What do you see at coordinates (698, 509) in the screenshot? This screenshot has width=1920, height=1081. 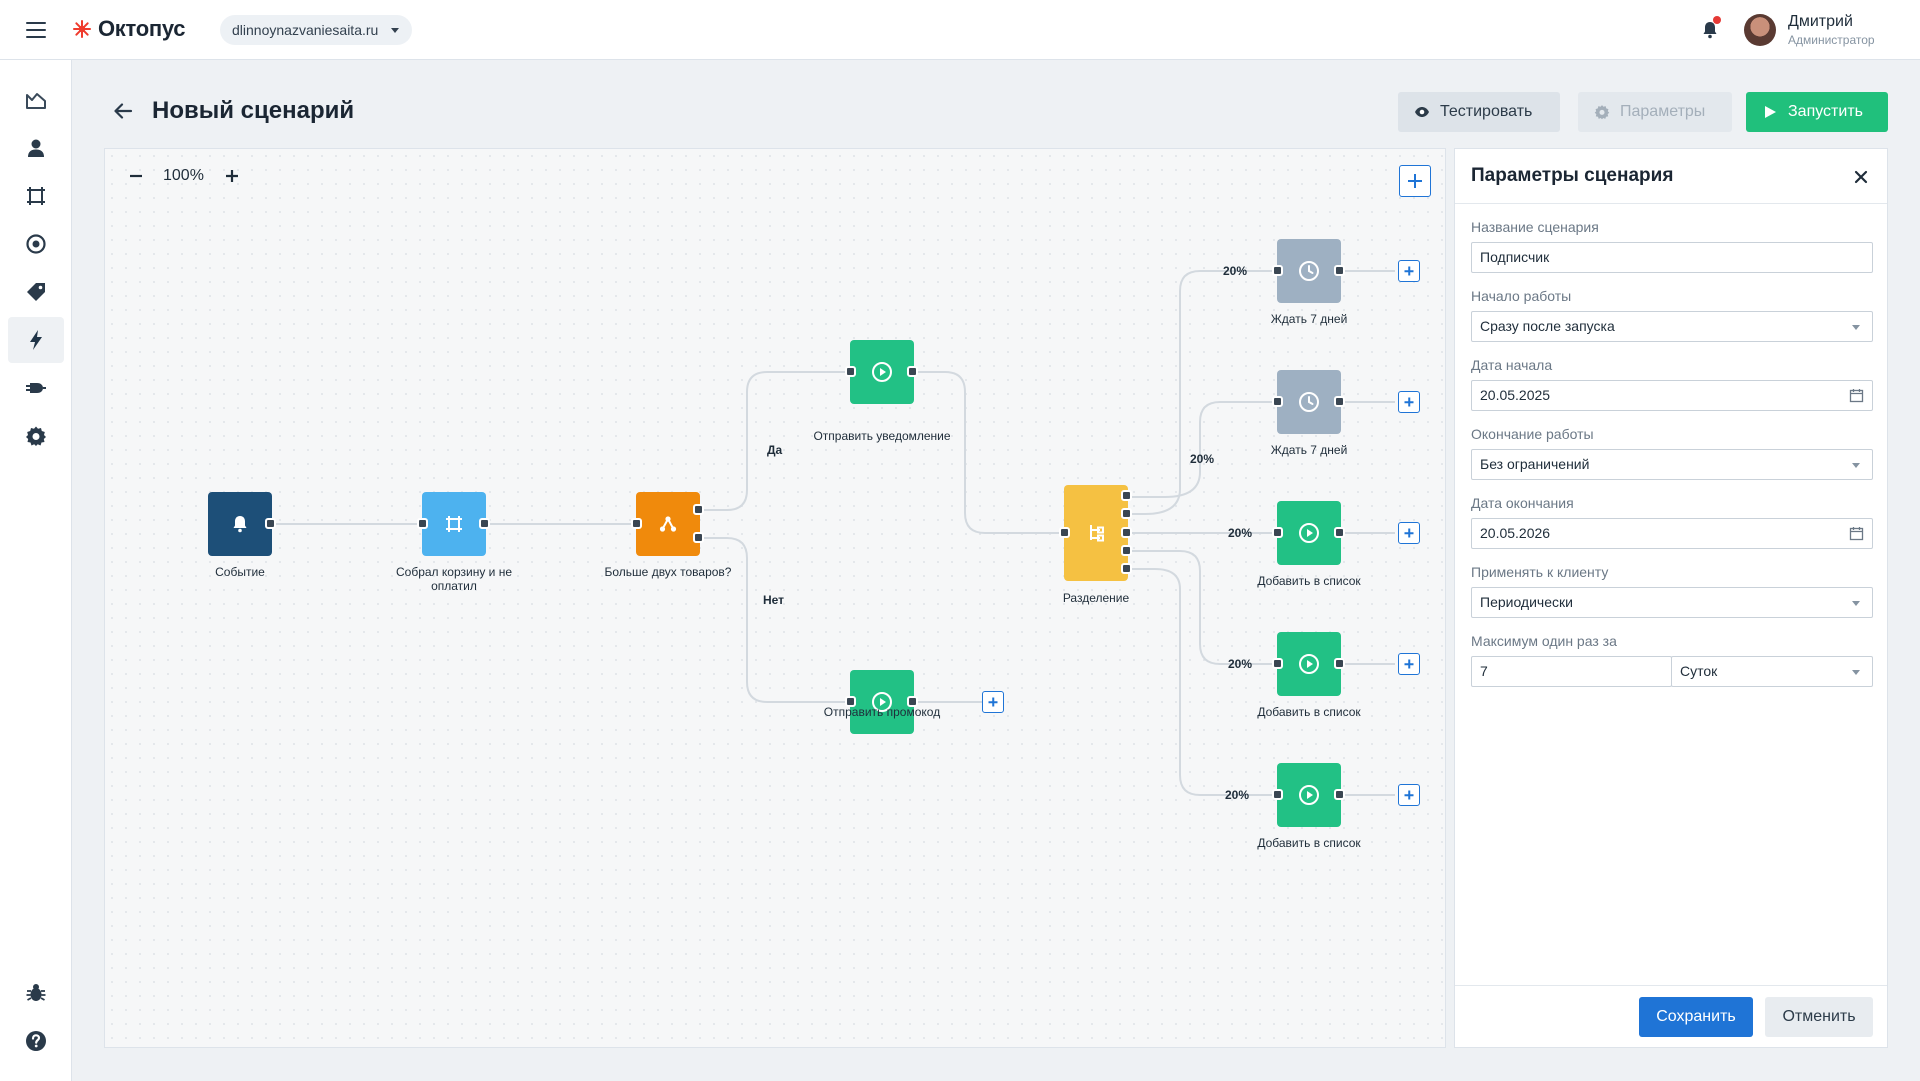 I see `output-port-yes` at bounding box center [698, 509].